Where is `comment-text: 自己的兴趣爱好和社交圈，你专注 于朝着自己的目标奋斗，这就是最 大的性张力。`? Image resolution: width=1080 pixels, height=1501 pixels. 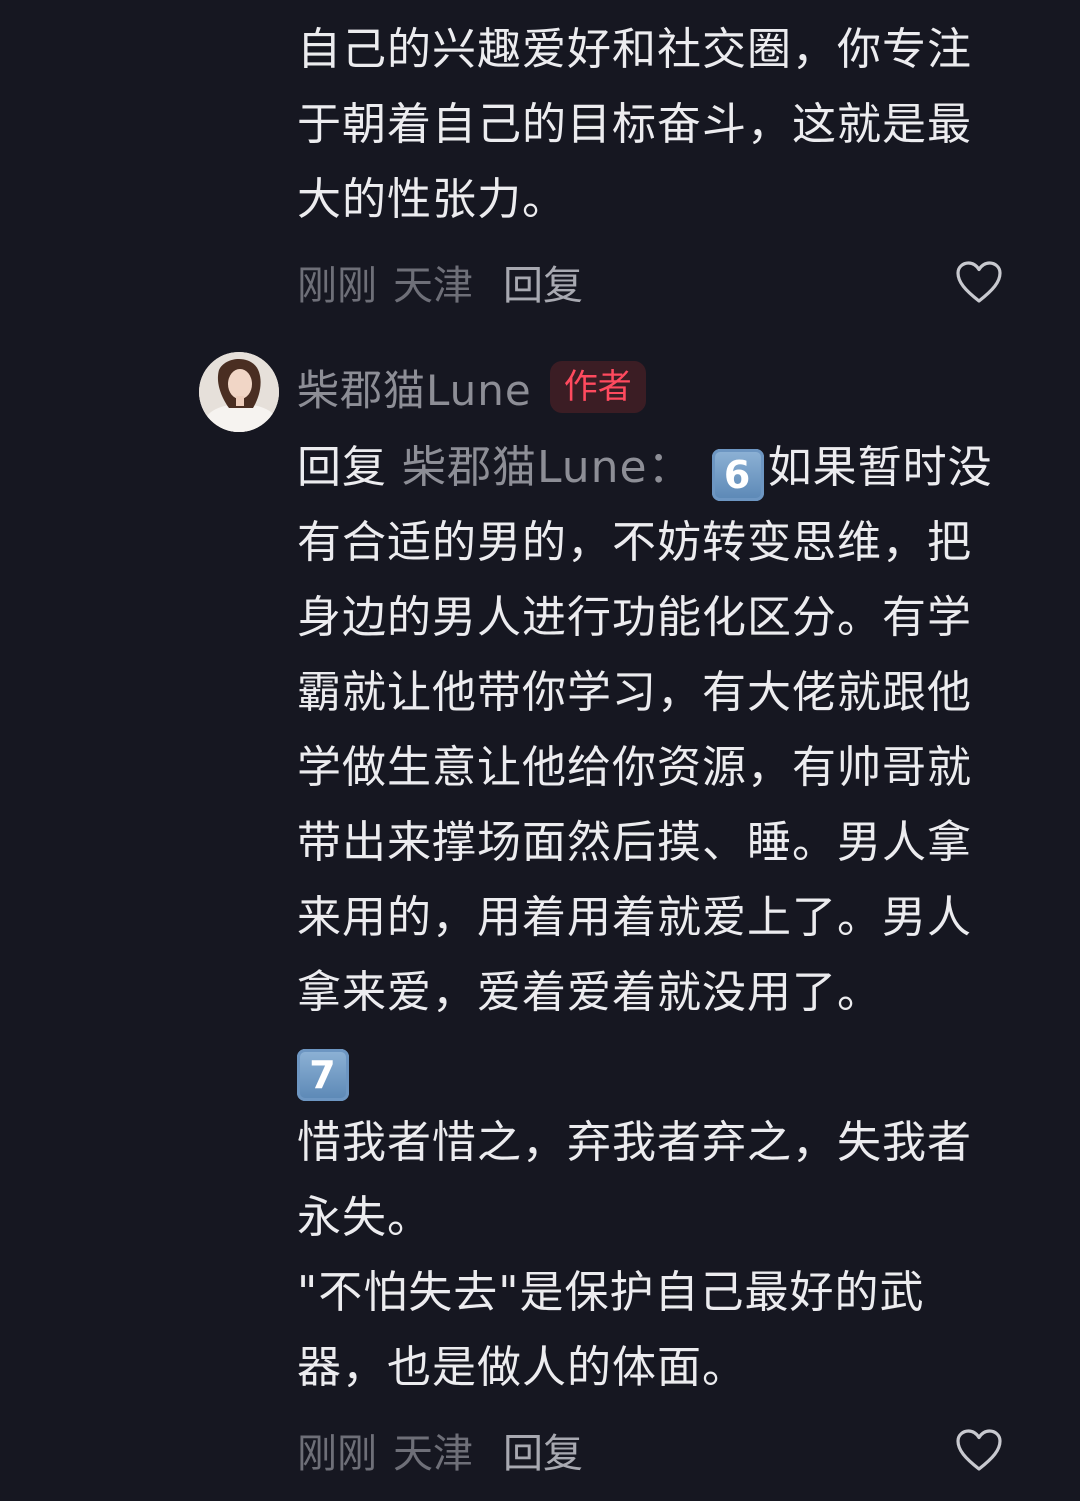
comment-text: 自己的兴趣爱好和社交圈，你专注 于朝着自己的目标奋斗，这就是最 大的性张力。 is located at coordinates (667, 124).